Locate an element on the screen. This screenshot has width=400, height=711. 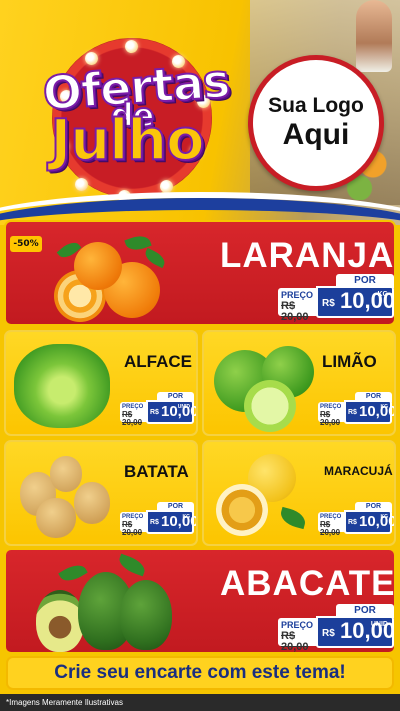
cta-text: Crie seu encarte com este tema! is located at coordinates (200, 672).